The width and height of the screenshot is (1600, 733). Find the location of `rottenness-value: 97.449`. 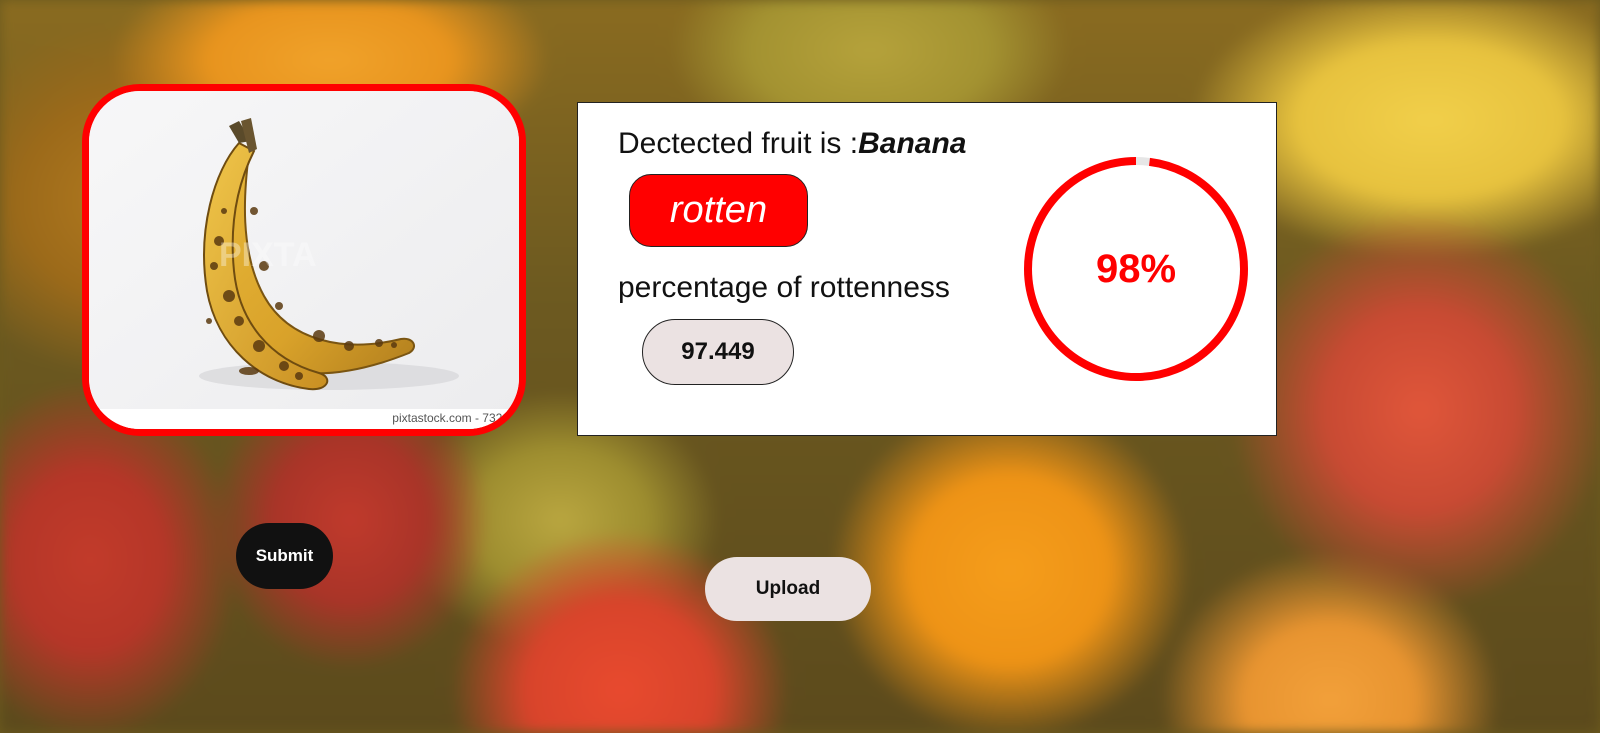

rottenness-value: 97.449 is located at coordinates (718, 352).